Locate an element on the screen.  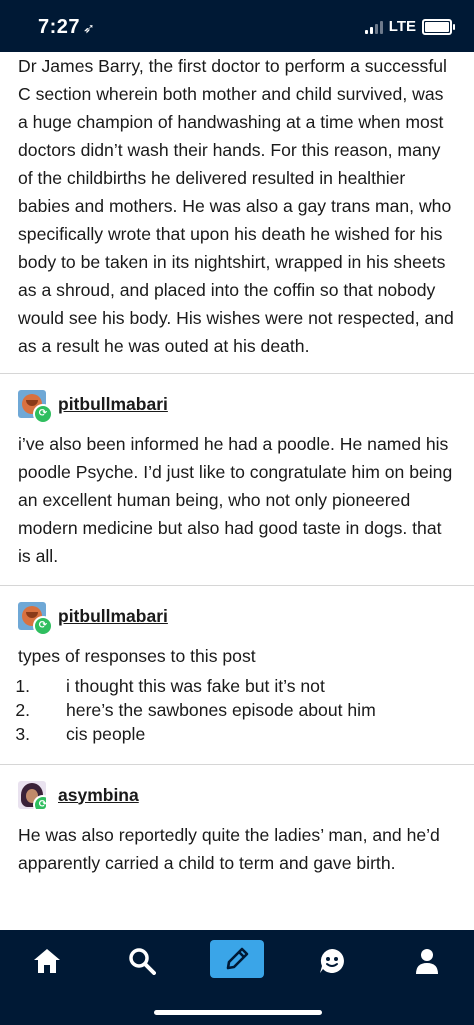
tab-search is located at coordinates (142, 961).